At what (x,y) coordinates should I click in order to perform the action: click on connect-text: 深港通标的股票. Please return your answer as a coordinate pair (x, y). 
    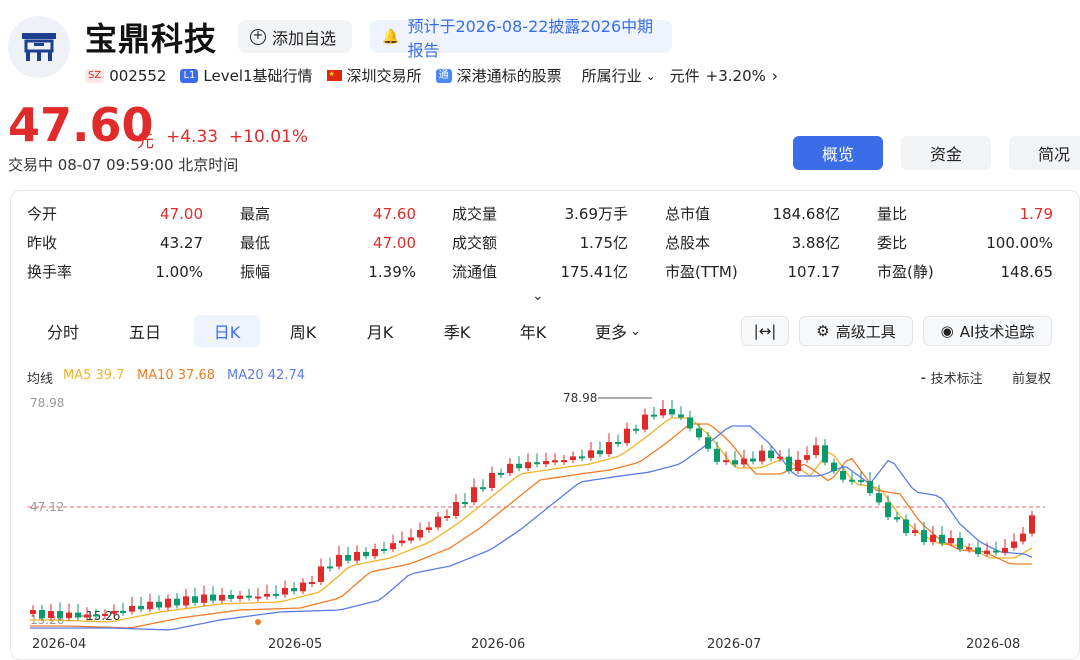
    Looking at the image, I should click on (509, 76).